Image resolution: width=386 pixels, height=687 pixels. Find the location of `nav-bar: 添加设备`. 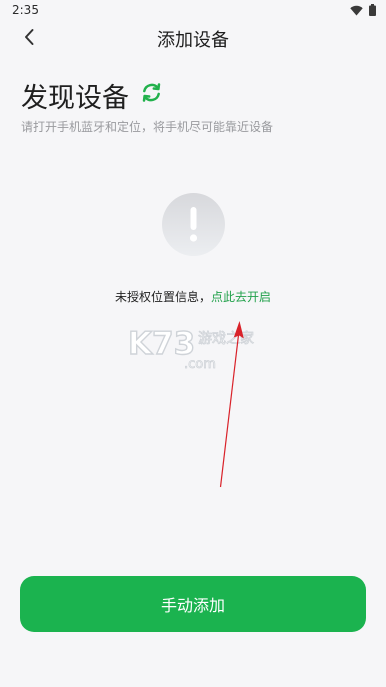

nav-bar: 添加设备 is located at coordinates (193, 37).